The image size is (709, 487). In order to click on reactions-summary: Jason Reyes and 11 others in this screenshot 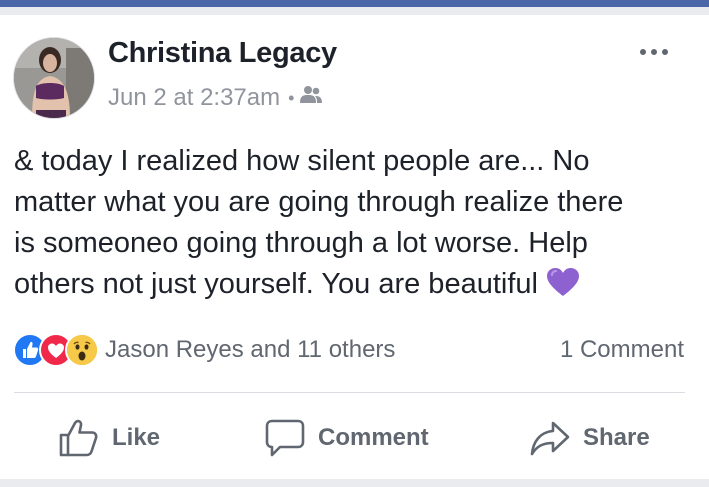, I will do `click(204, 350)`.